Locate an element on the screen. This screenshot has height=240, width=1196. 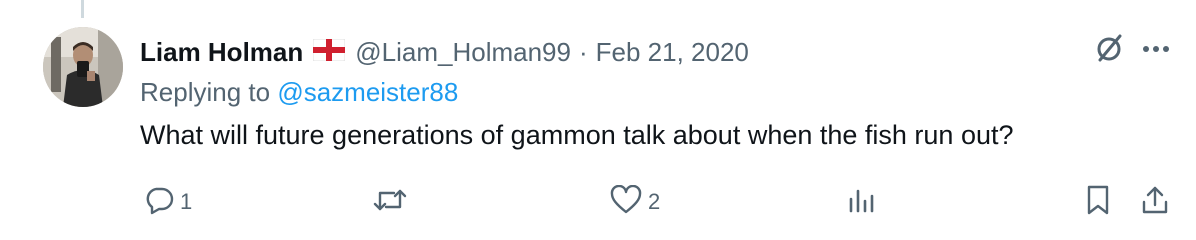
avatar-photo is located at coordinates (83, 67).